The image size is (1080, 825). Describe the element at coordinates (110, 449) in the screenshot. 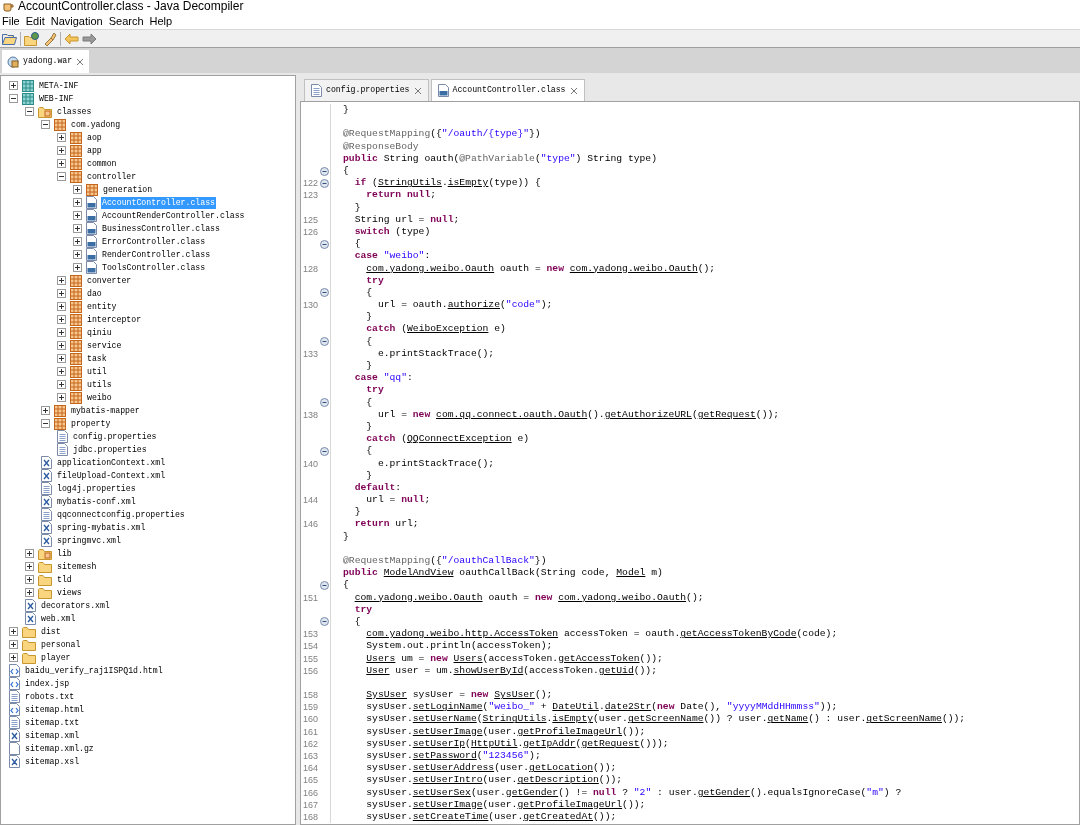

I see `tree-item: jdbc.properties` at that location.